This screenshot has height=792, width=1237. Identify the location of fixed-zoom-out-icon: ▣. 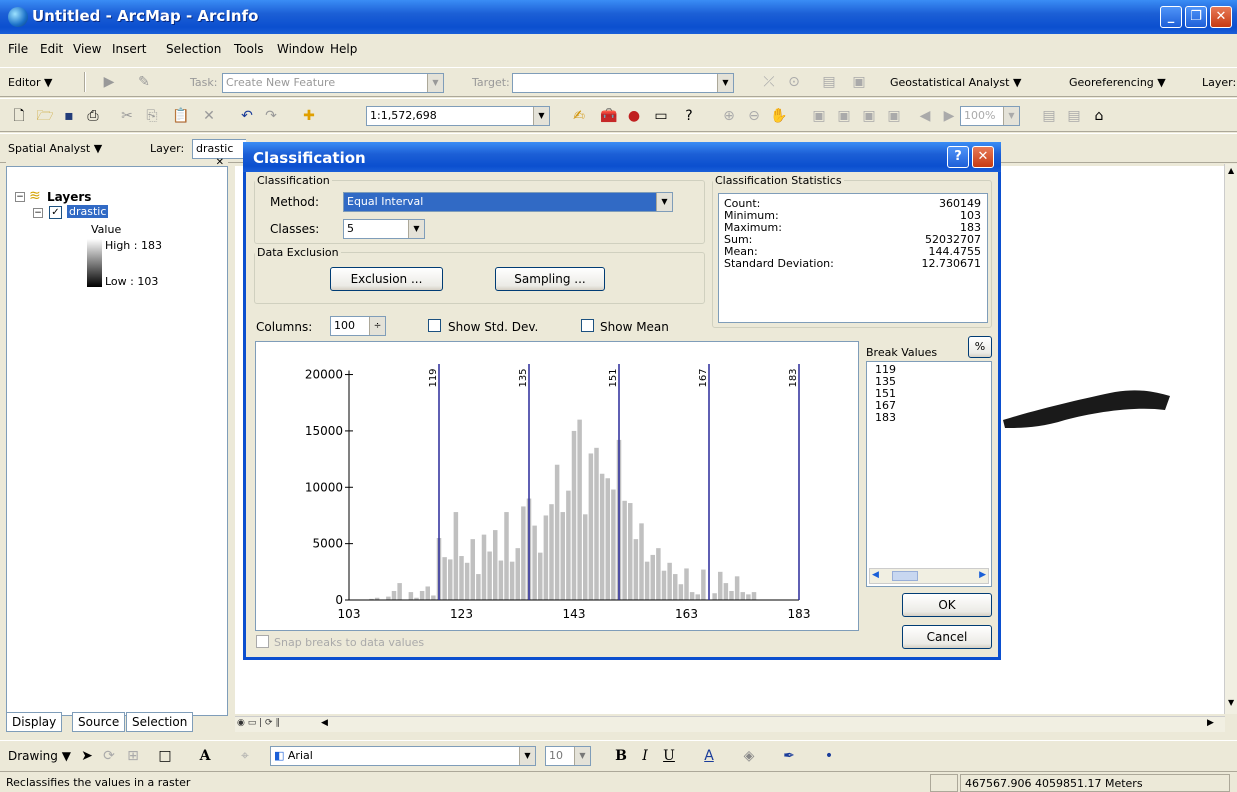
(844, 116).